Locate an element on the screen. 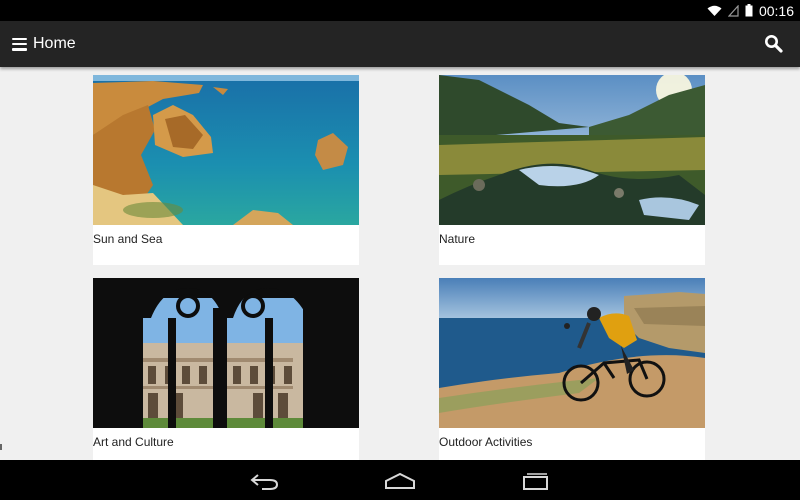  sun-and-sea-image is located at coordinates (226, 150).